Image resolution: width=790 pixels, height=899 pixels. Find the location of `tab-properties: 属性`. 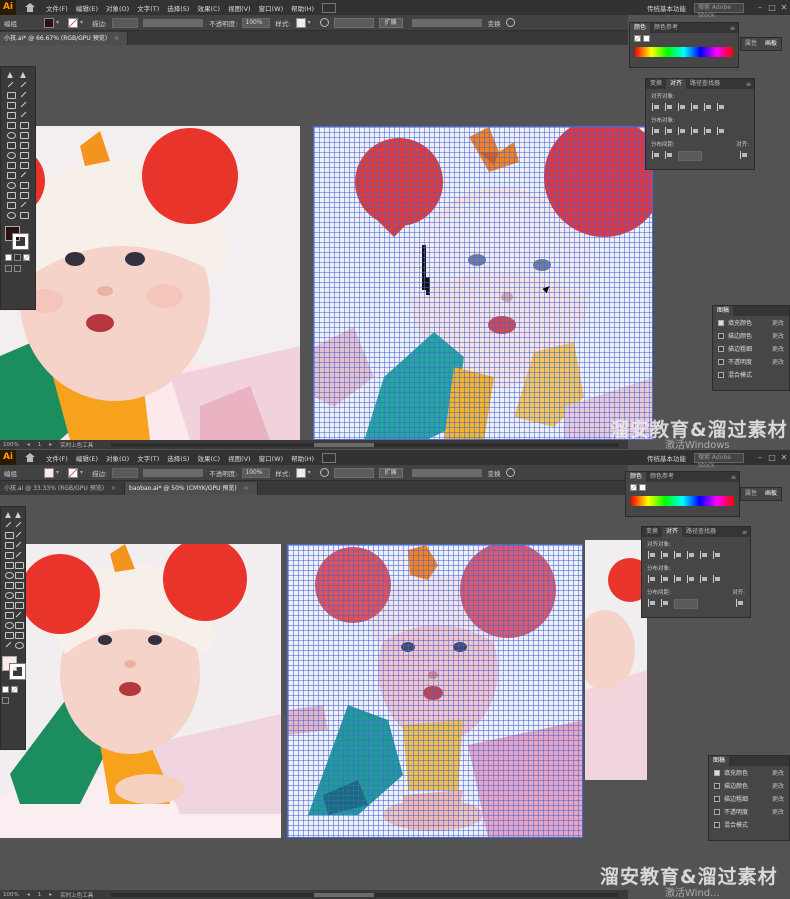

tab-properties: 属性 is located at coordinates (751, 44).